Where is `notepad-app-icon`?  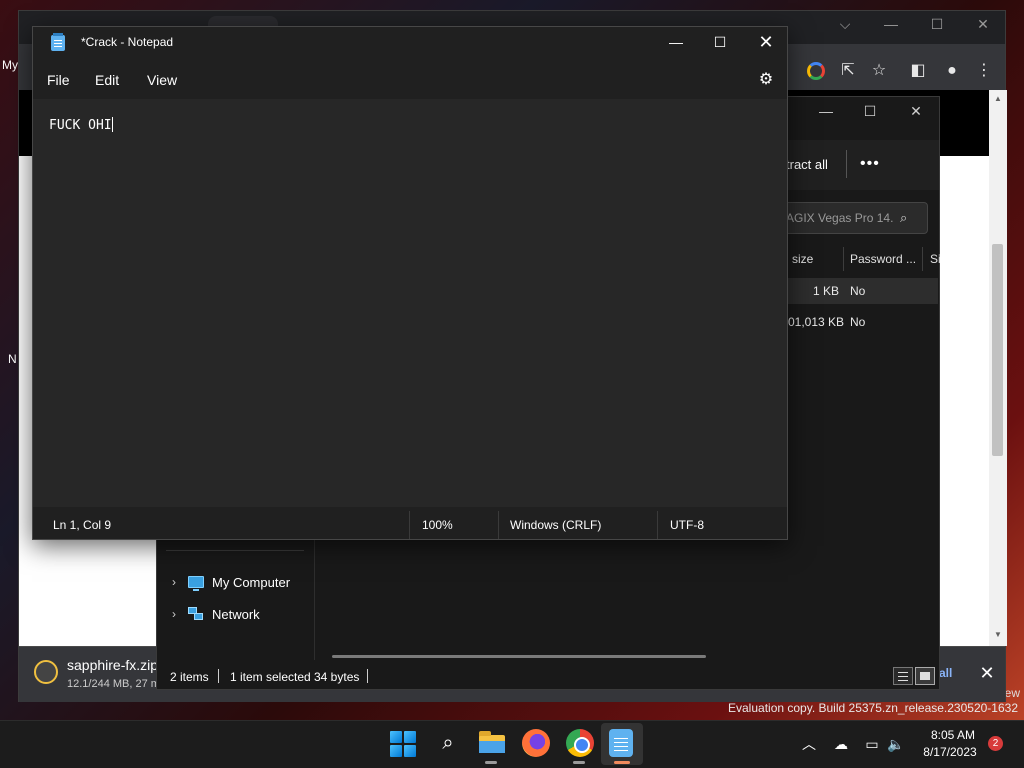
notepad-app-icon is located at coordinates (58, 42).